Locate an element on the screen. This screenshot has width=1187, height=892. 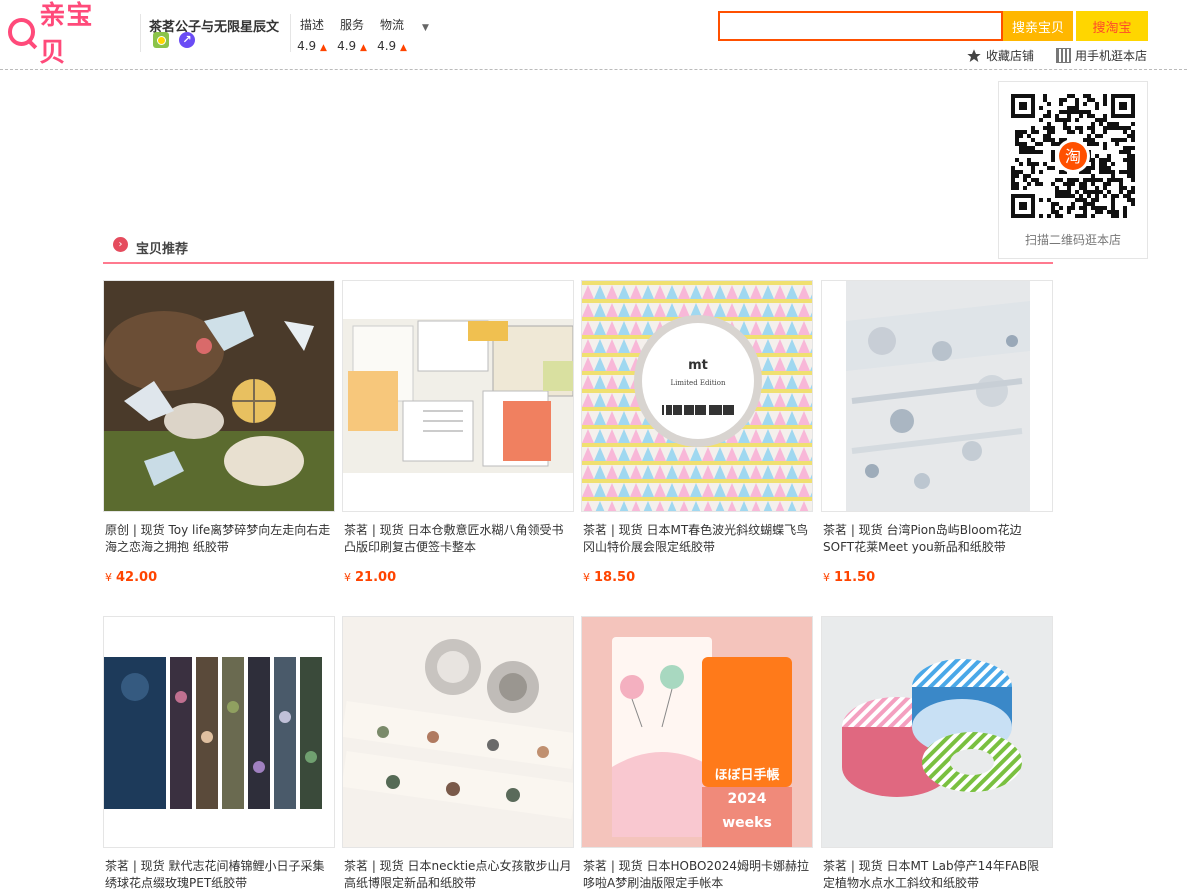
favorite-shop-link: 收藏店铺 is located at coordinates (1000, 55).